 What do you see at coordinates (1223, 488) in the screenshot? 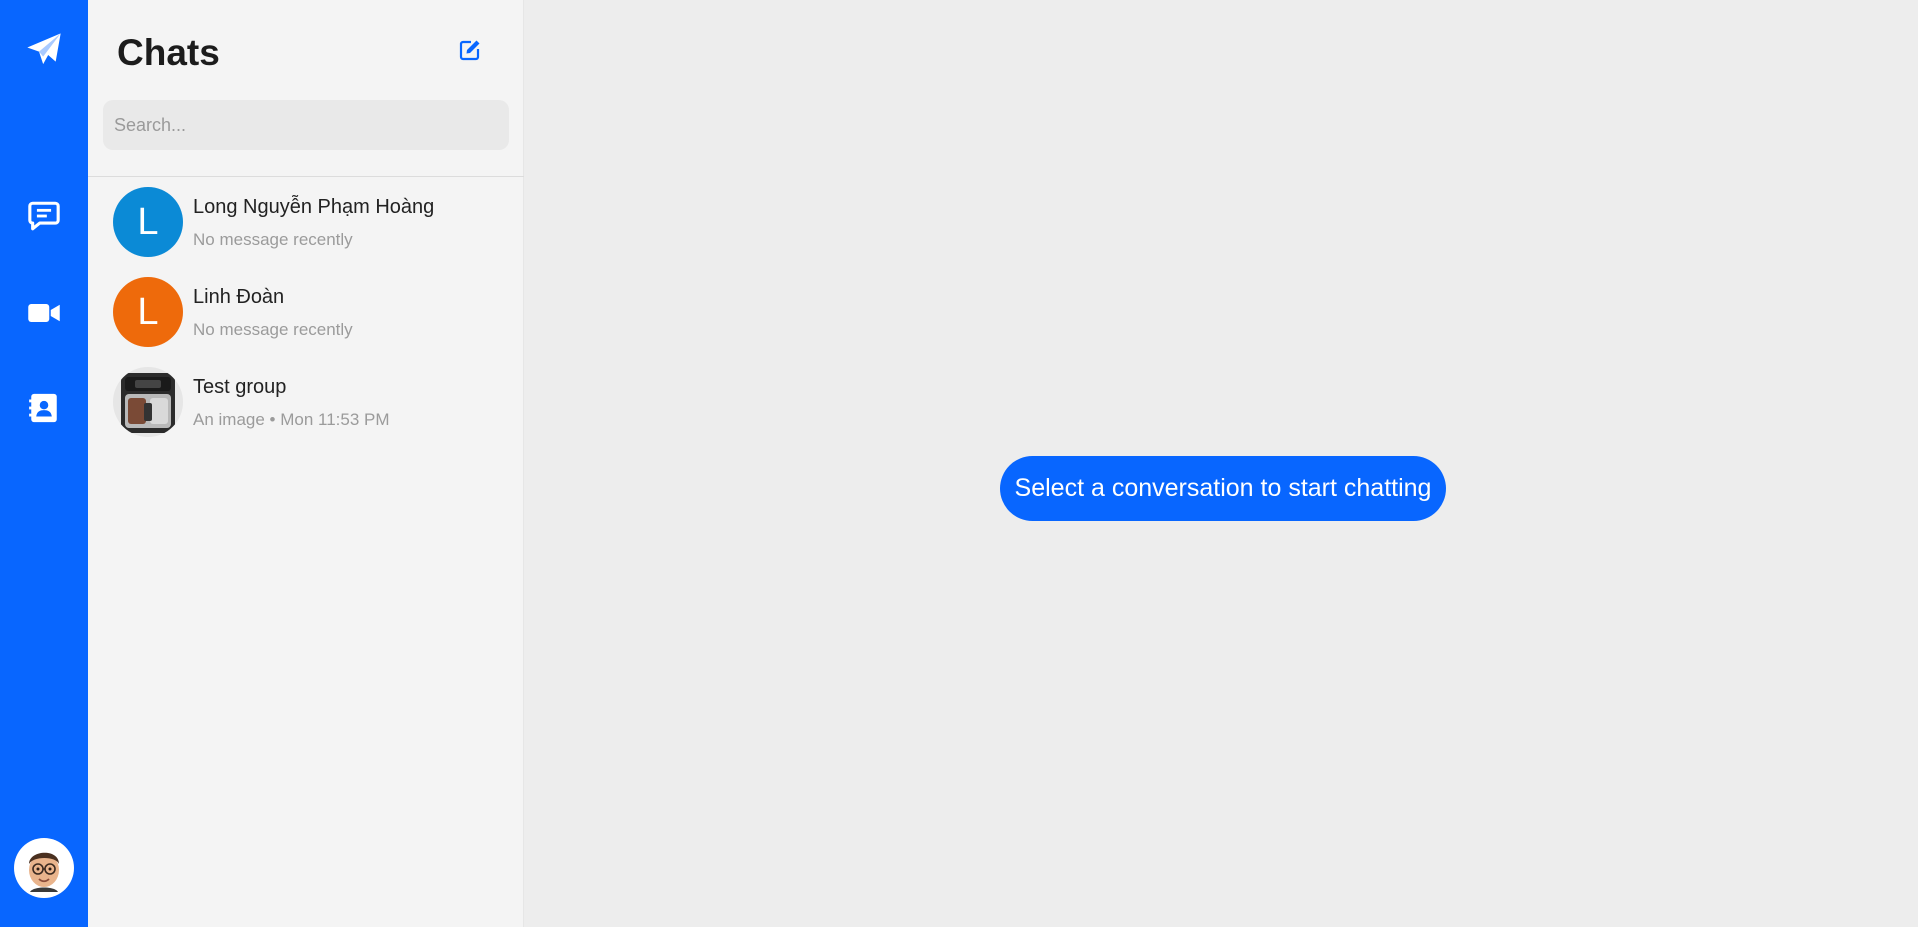
I see `empty-state-message: Select a conversation to start chatting` at bounding box center [1223, 488].